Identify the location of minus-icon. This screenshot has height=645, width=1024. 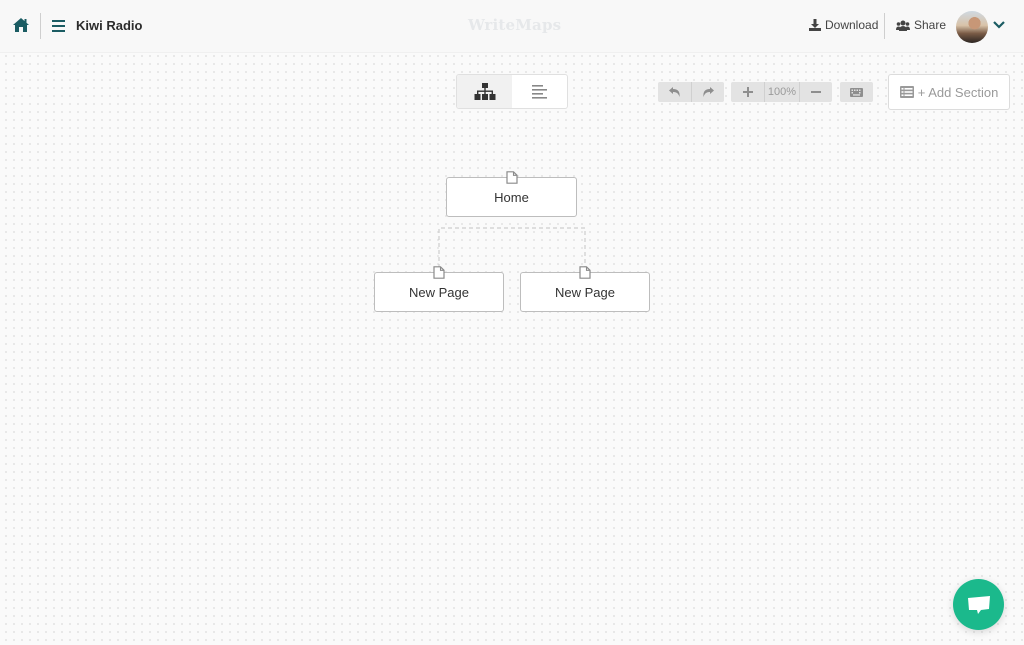
(816, 92).